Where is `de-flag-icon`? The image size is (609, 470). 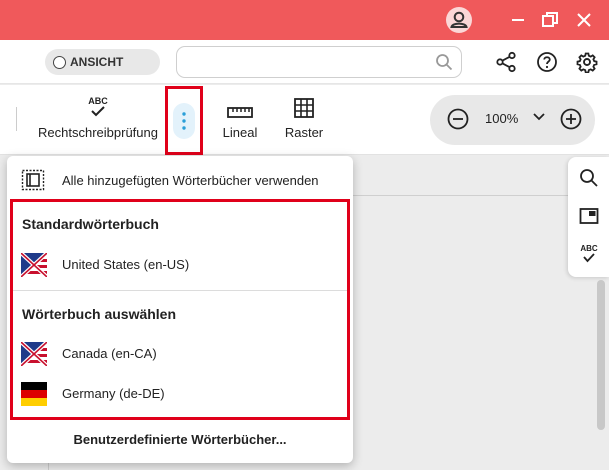 de-flag-icon is located at coordinates (34, 394).